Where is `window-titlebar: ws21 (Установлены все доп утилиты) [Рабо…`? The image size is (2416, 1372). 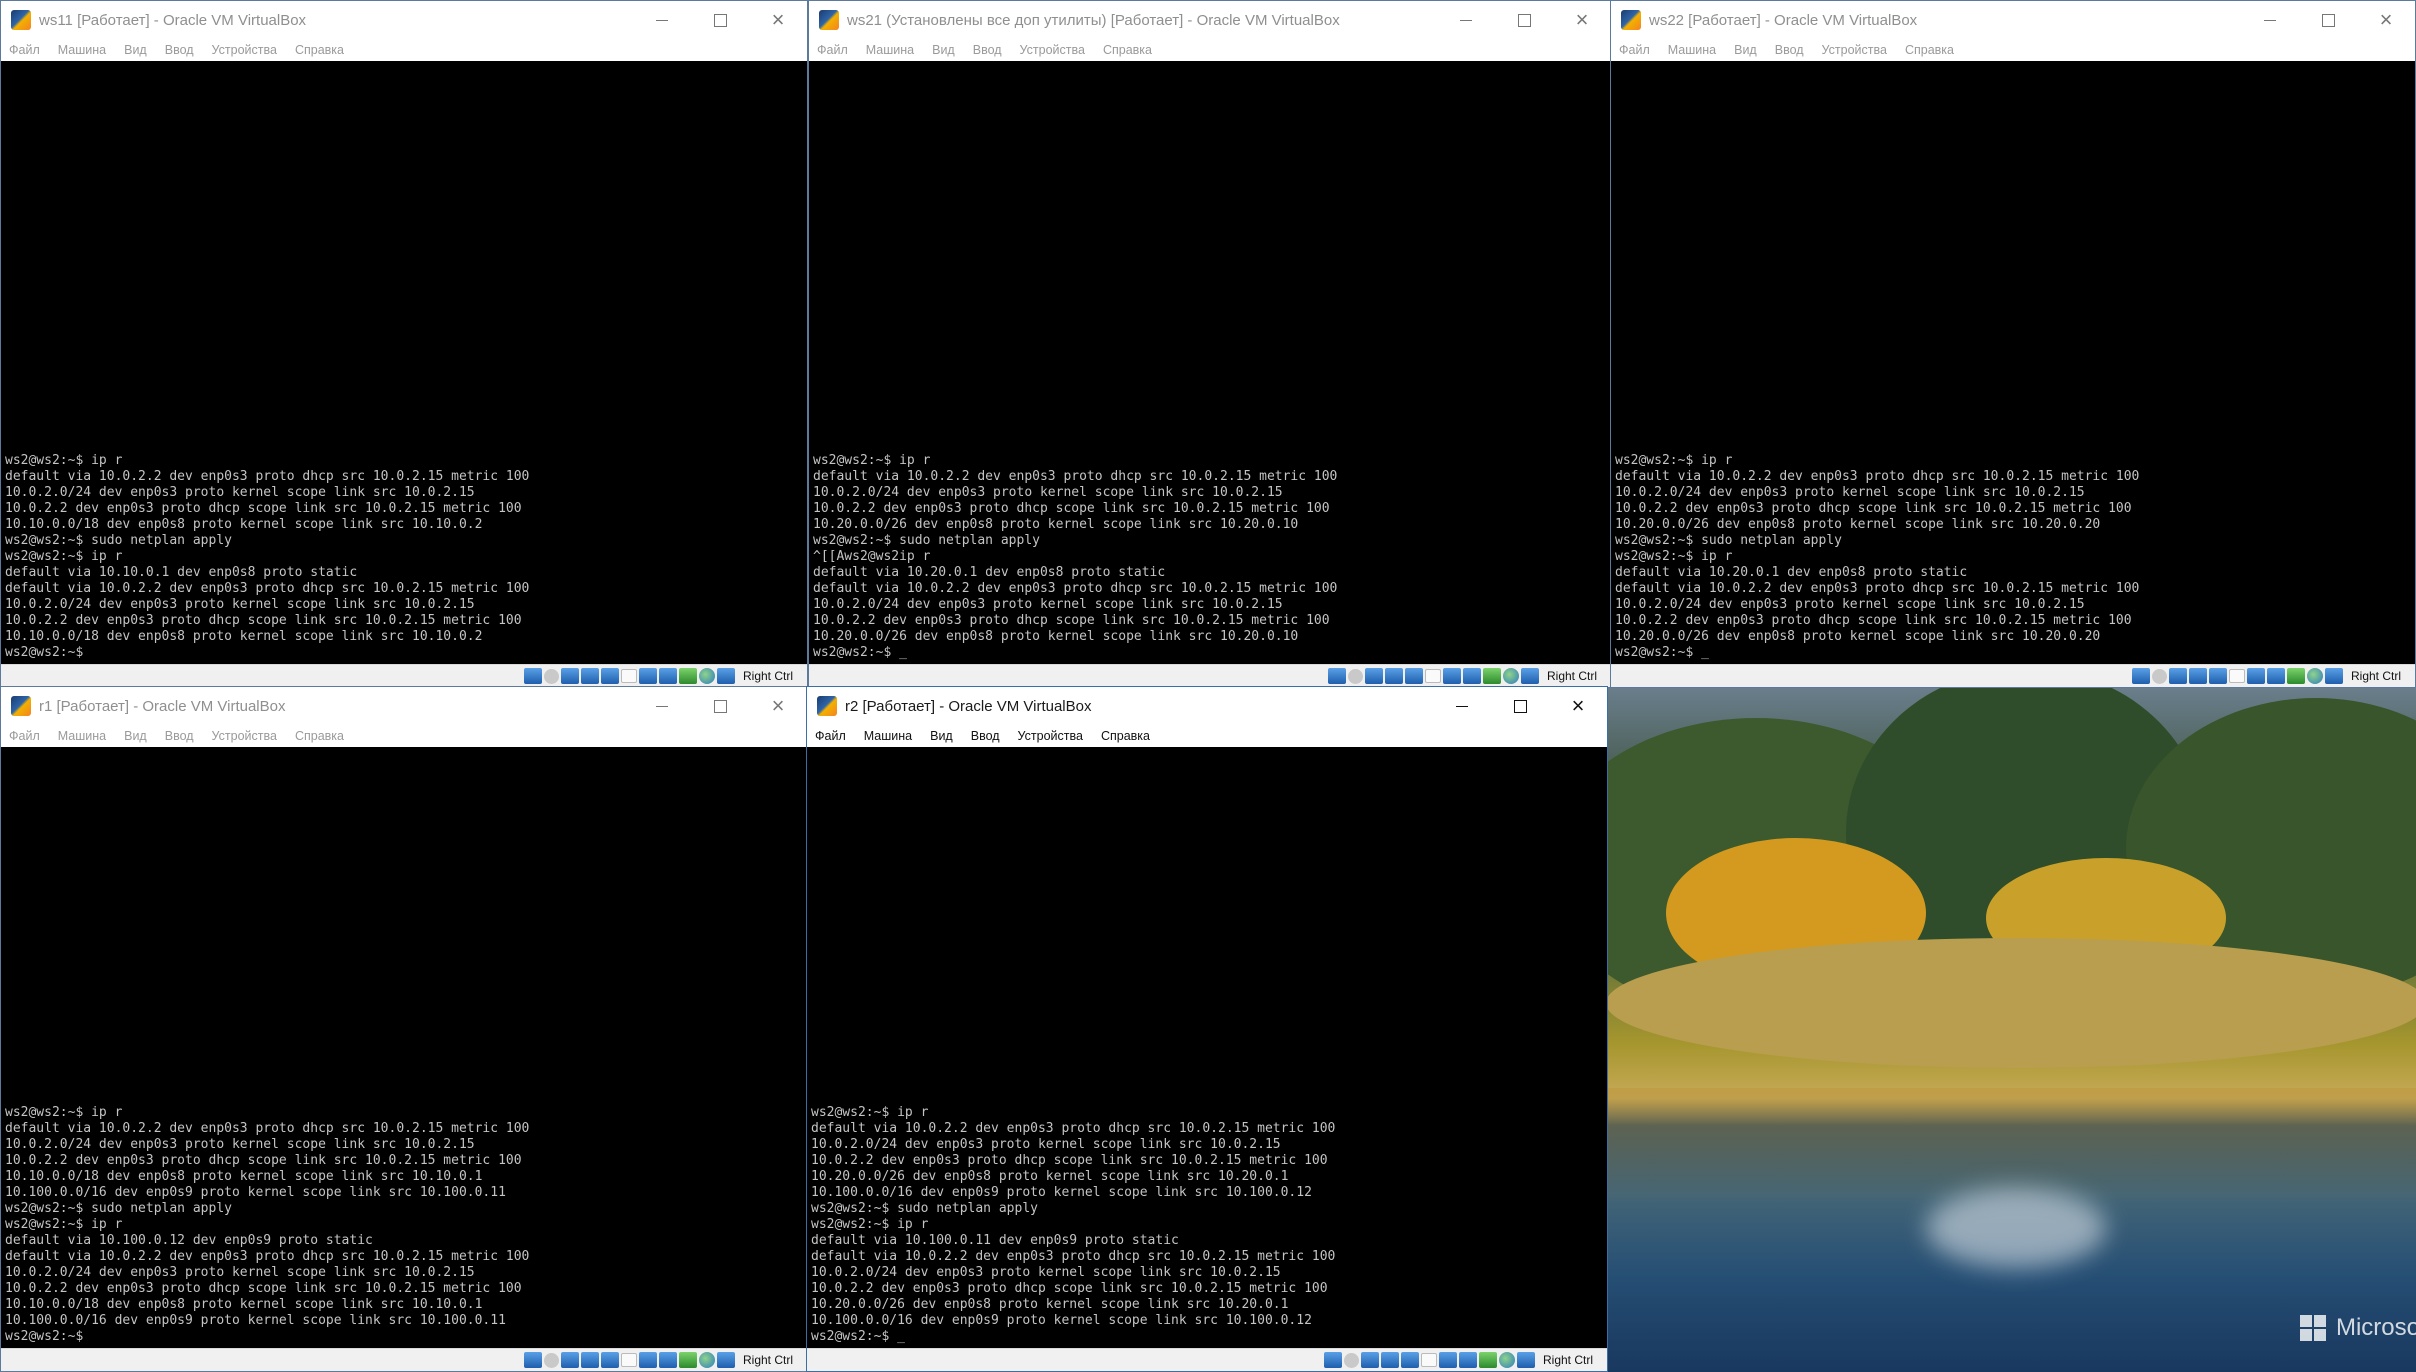 window-titlebar: ws21 (Установлены все доп утилиты) [Рабо… is located at coordinates (1210, 20).